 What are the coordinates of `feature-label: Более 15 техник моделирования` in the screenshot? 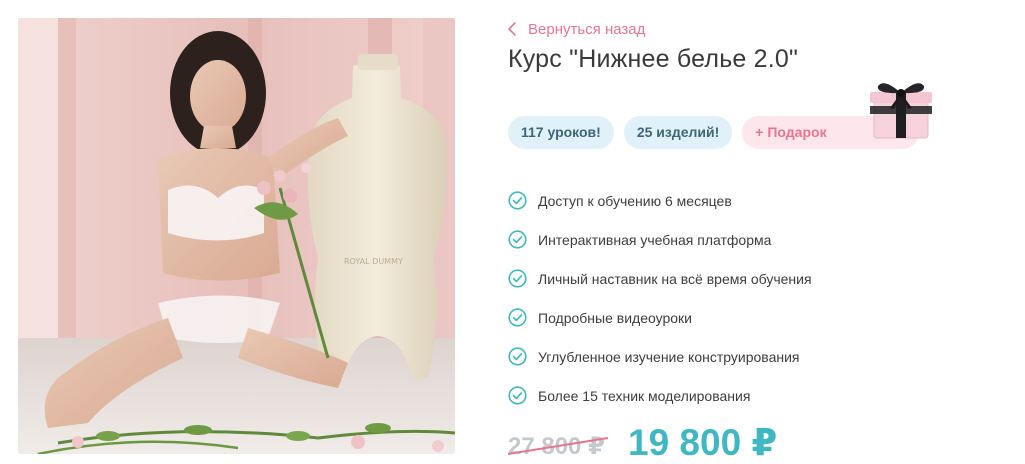 It's located at (644, 395).